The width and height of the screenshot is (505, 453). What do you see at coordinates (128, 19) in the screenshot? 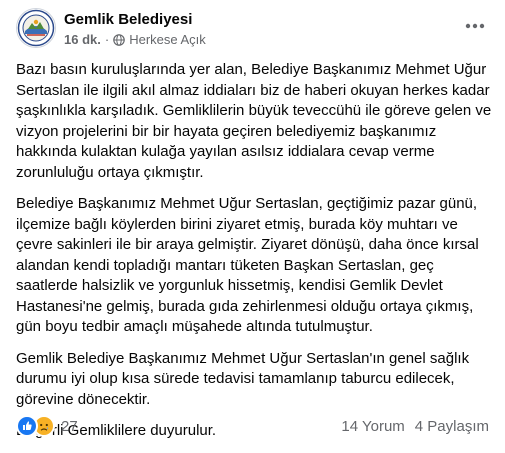
I see `page-name: Gemlik Belediyesi` at bounding box center [128, 19].